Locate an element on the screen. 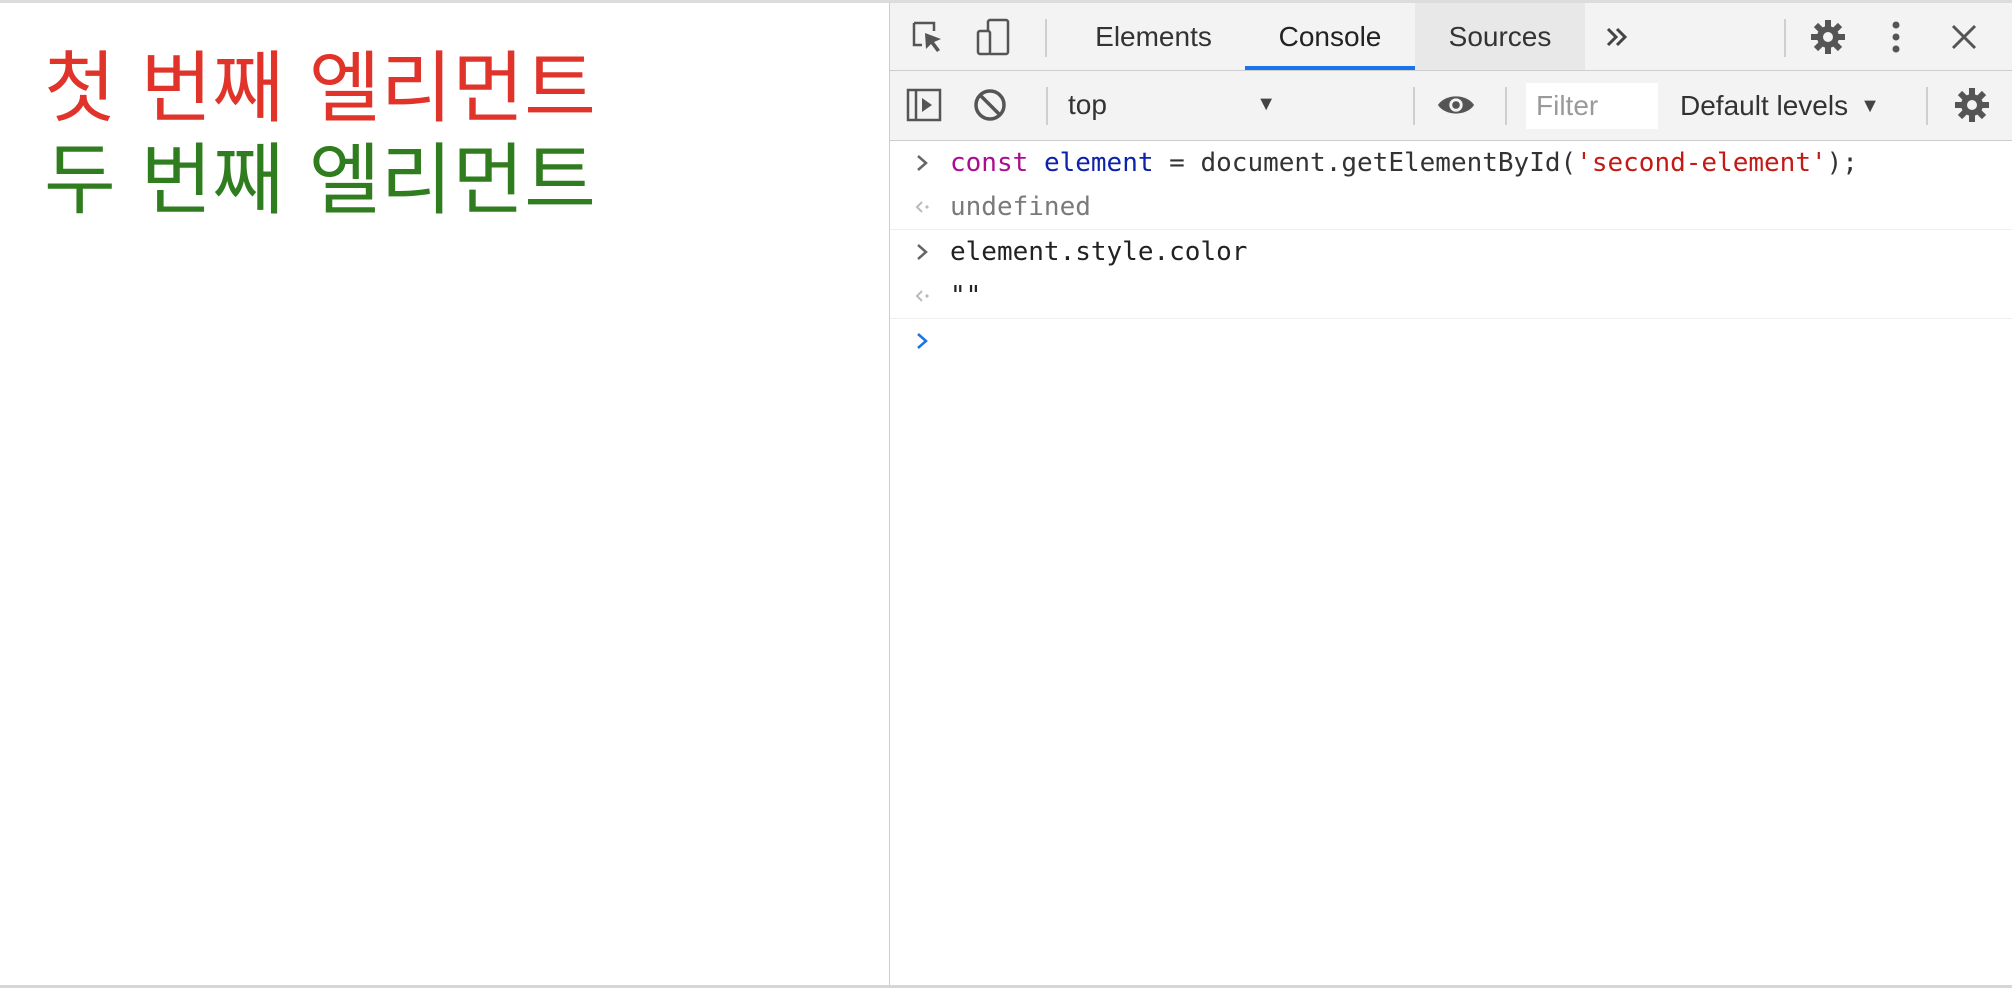 This screenshot has width=2012, height=988. execution-context-value: top is located at coordinates (1087, 104).